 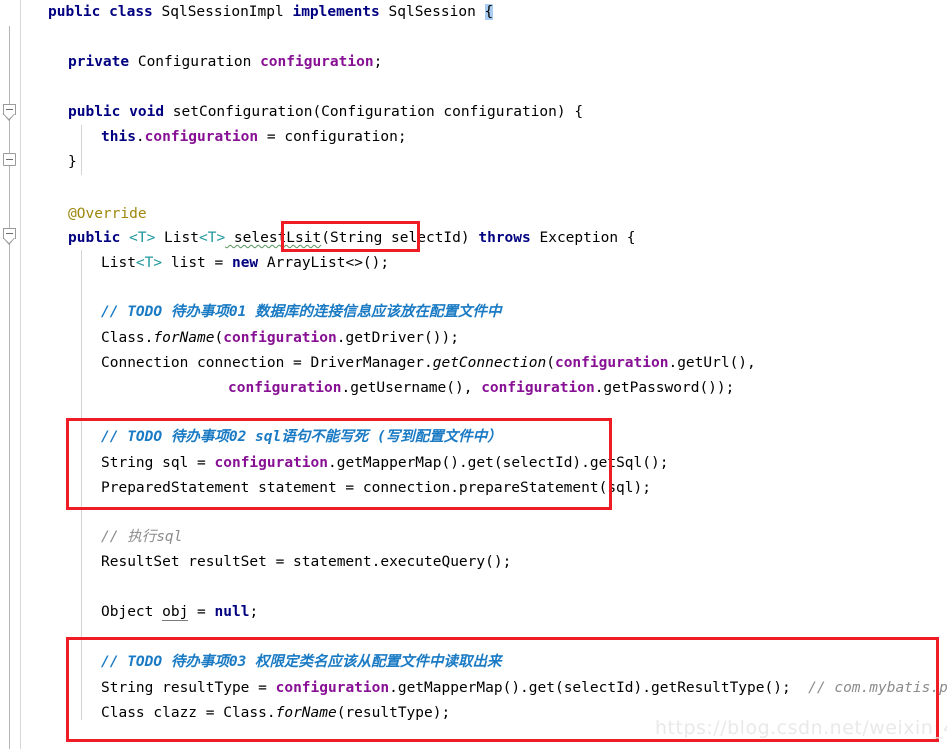 What do you see at coordinates (107, 214) in the screenshot?
I see `token-annotation: @Override` at bounding box center [107, 214].